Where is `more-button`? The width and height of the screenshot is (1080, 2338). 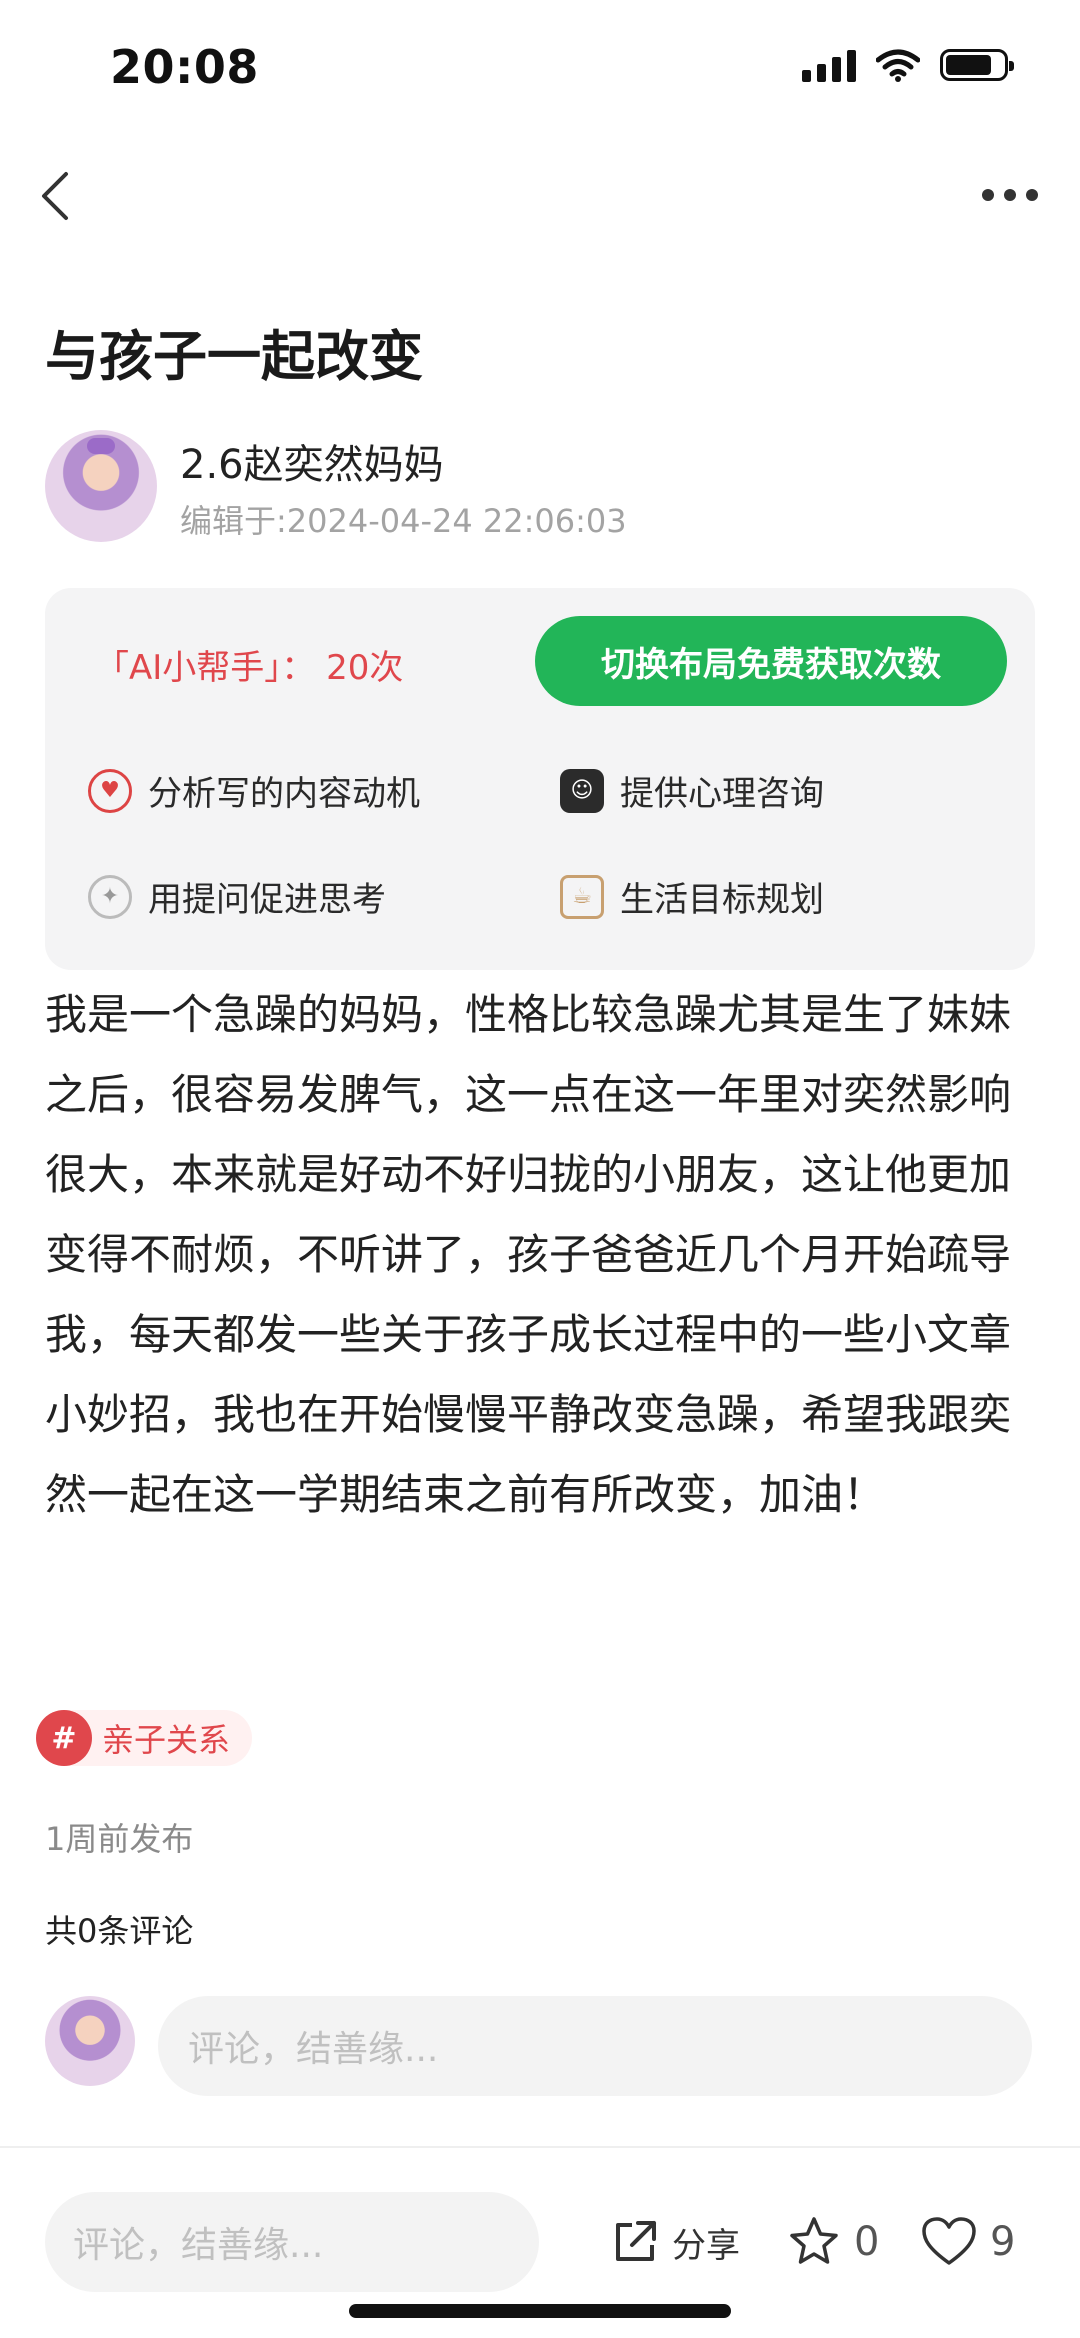
more-button is located at coordinates (1010, 195).